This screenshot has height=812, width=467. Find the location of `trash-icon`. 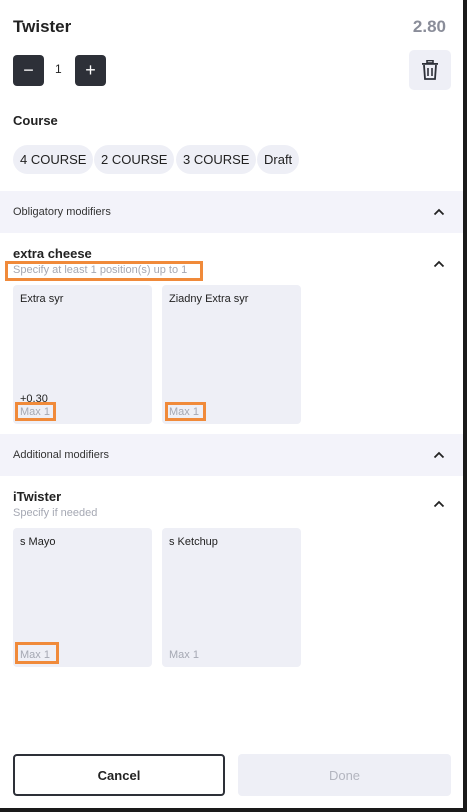

trash-icon is located at coordinates (430, 70).